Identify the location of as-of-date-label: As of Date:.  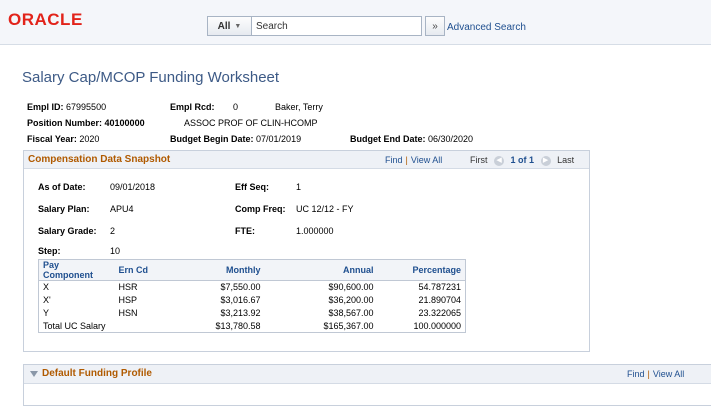
(62, 187).